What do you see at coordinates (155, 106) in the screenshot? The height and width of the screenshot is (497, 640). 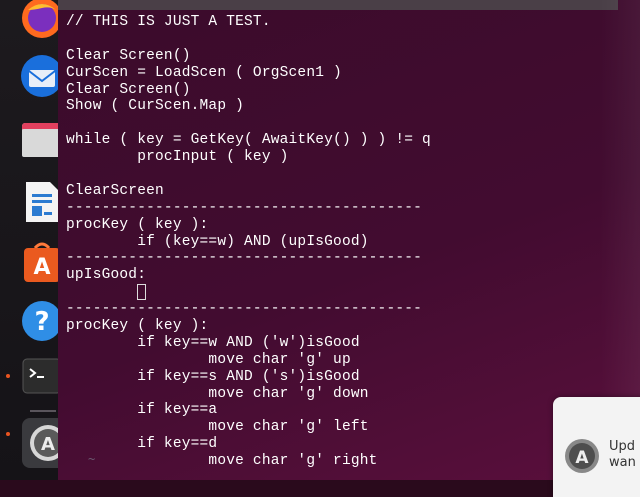 I see `terminal-line: Show ( CurScen.Map )` at bounding box center [155, 106].